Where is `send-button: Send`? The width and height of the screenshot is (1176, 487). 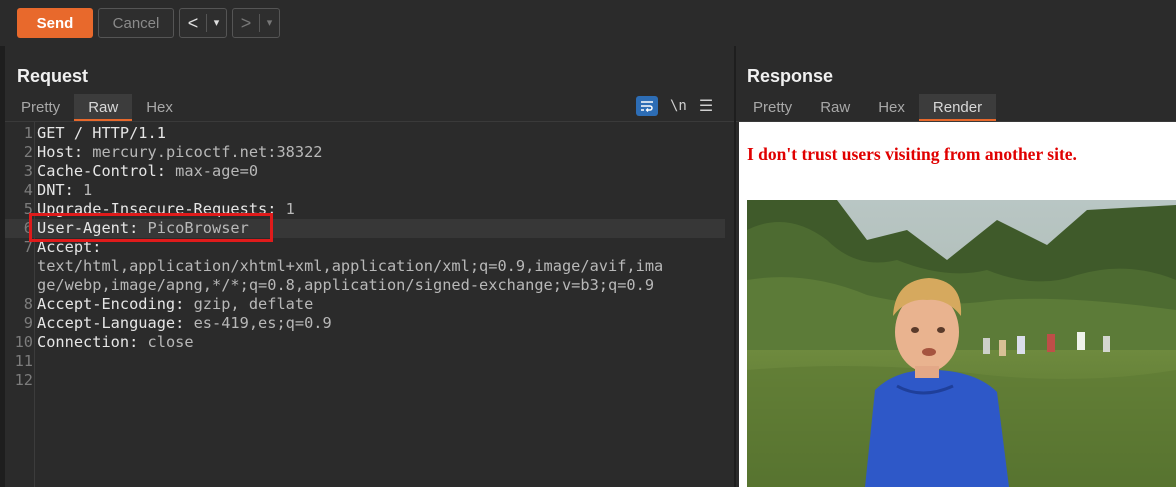 send-button: Send is located at coordinates (55, 23).